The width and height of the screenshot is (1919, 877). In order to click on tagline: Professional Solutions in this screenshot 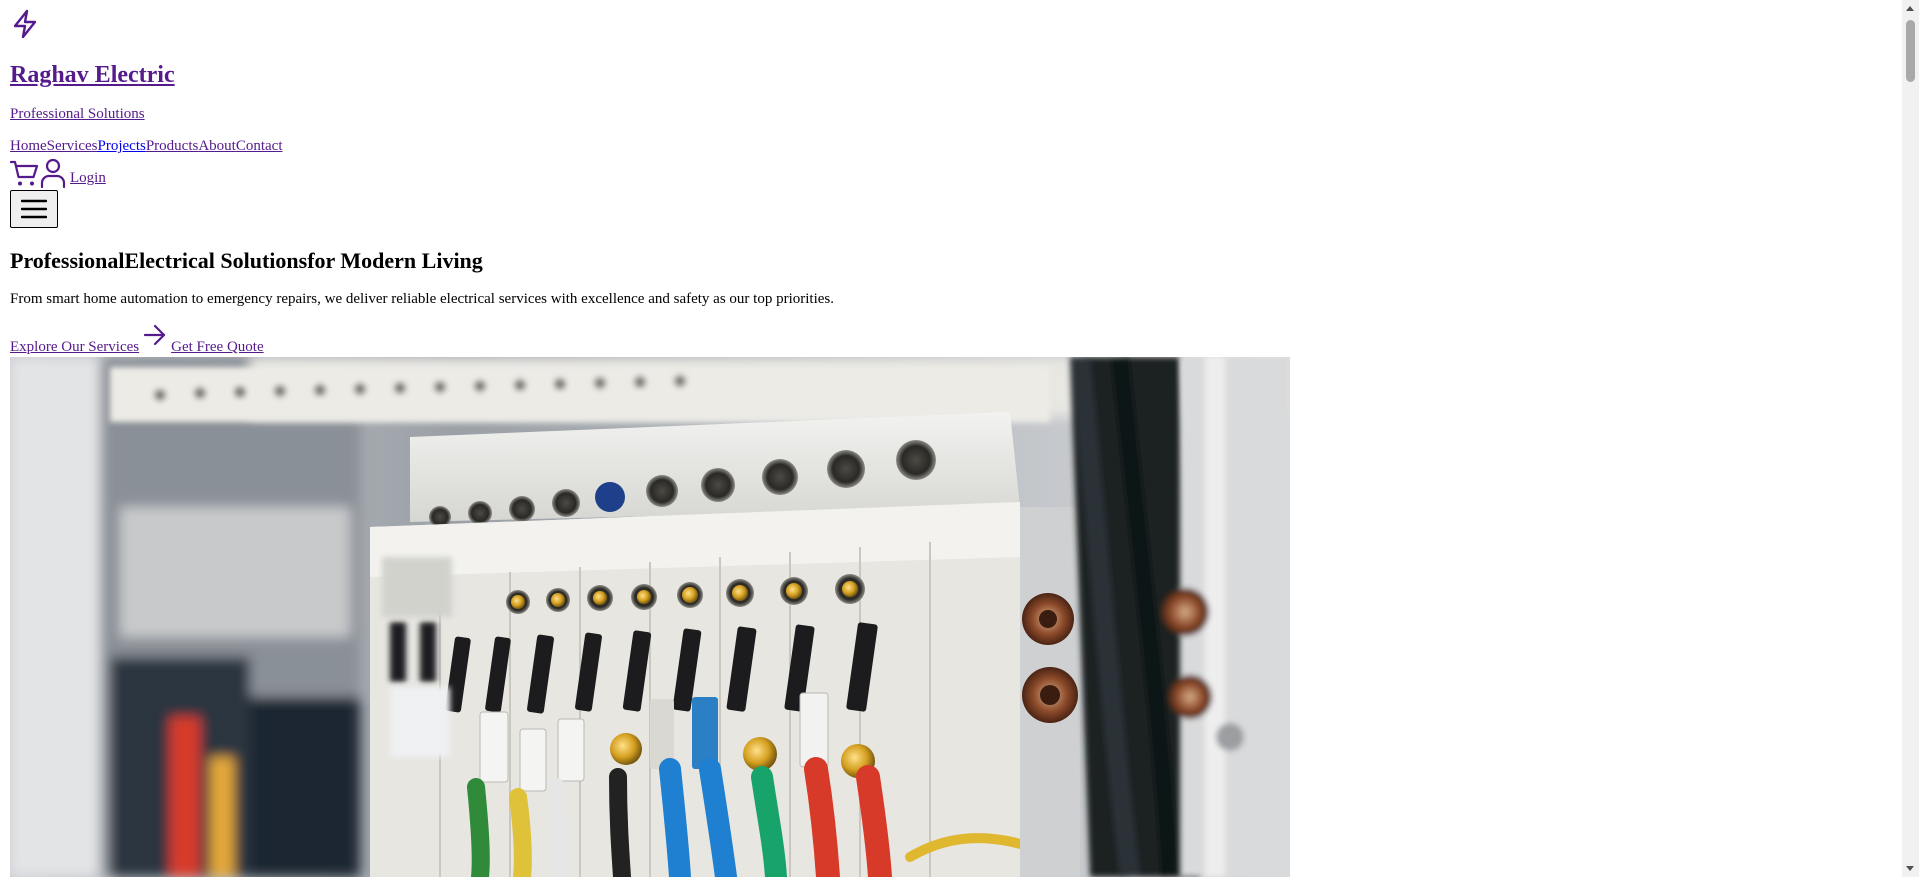, I will do `click(77, 114)`.